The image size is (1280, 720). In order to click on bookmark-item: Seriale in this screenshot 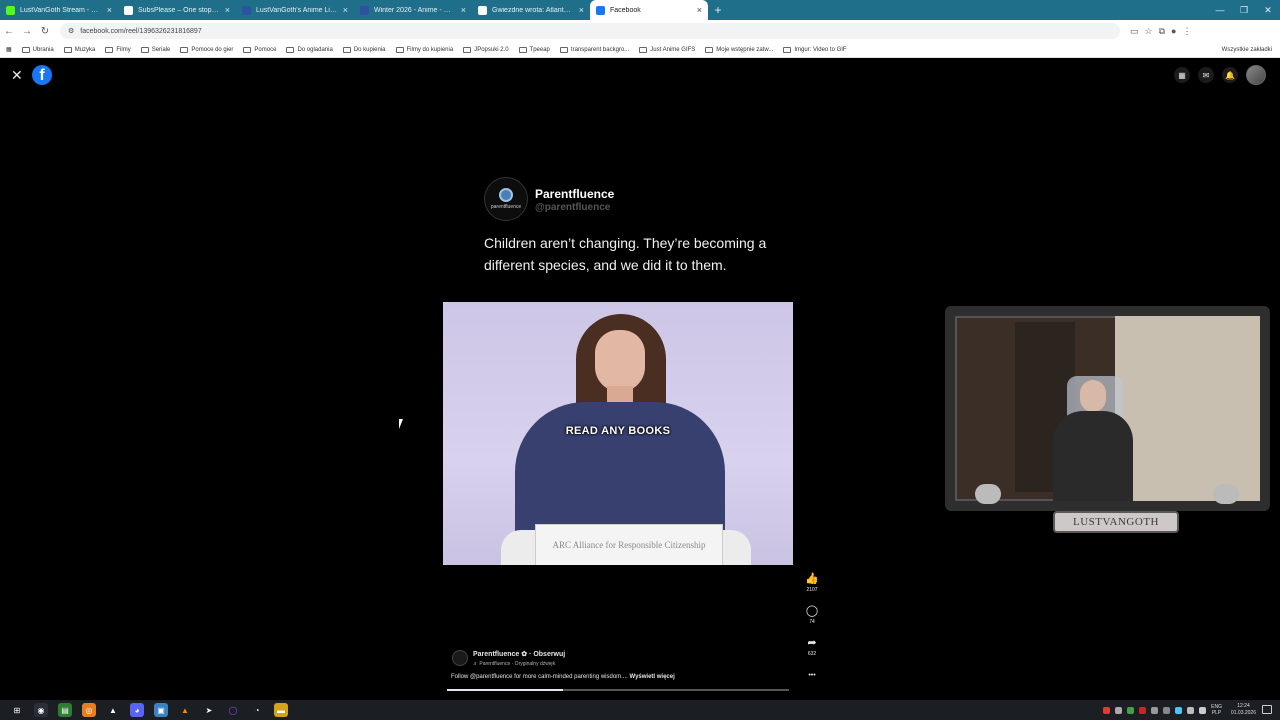, I will do `click(155, 49)`.